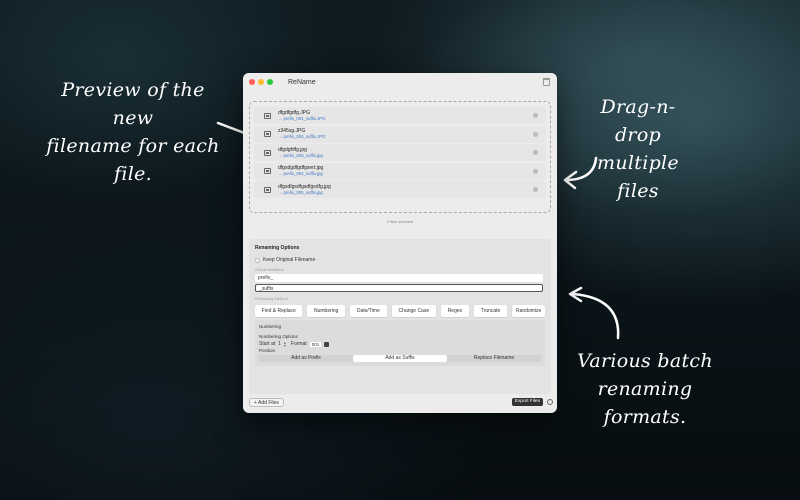 The image size is (800, 500). Describe the element at coordinates (400, 134) in the screenshot. I see `file-row: z345sg.JPG → prefix_002_suffix.JPG` at that location.